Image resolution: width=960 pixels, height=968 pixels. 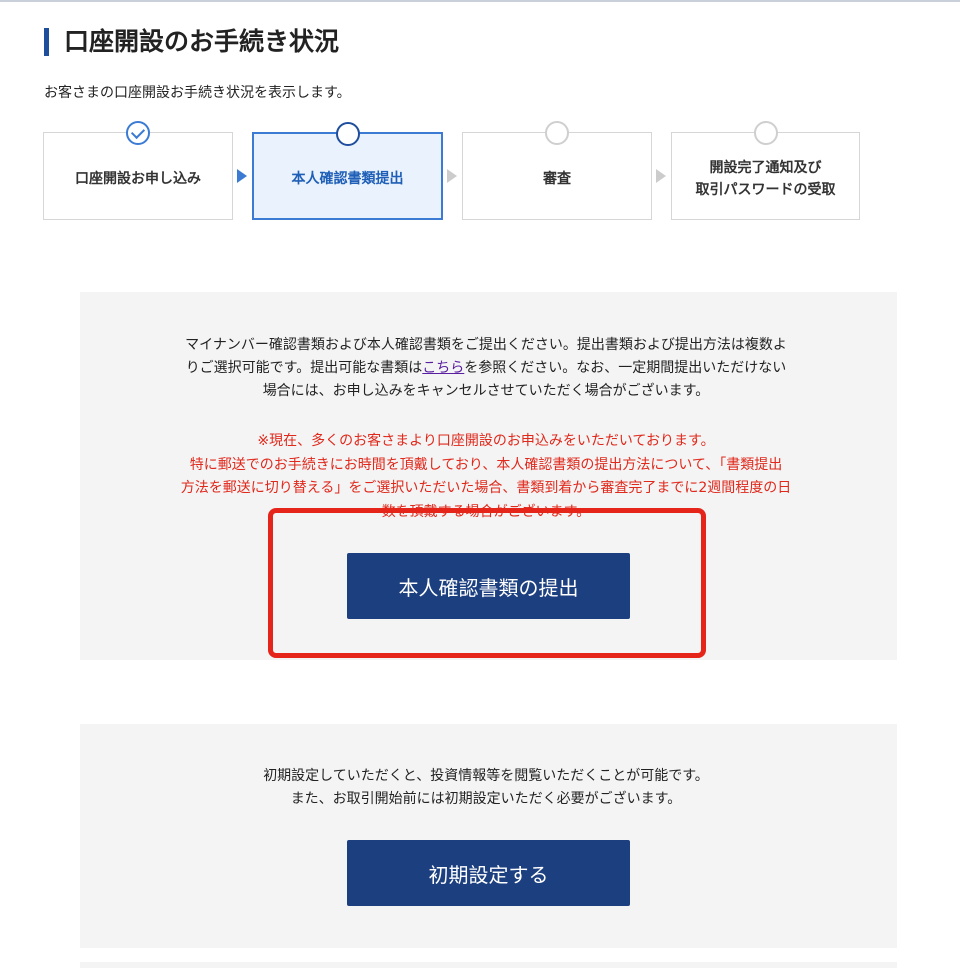 What do you see at coordinates (557, 170) in the screenshot?
I see `step-review: 審査` at bounding box center [557, 170].